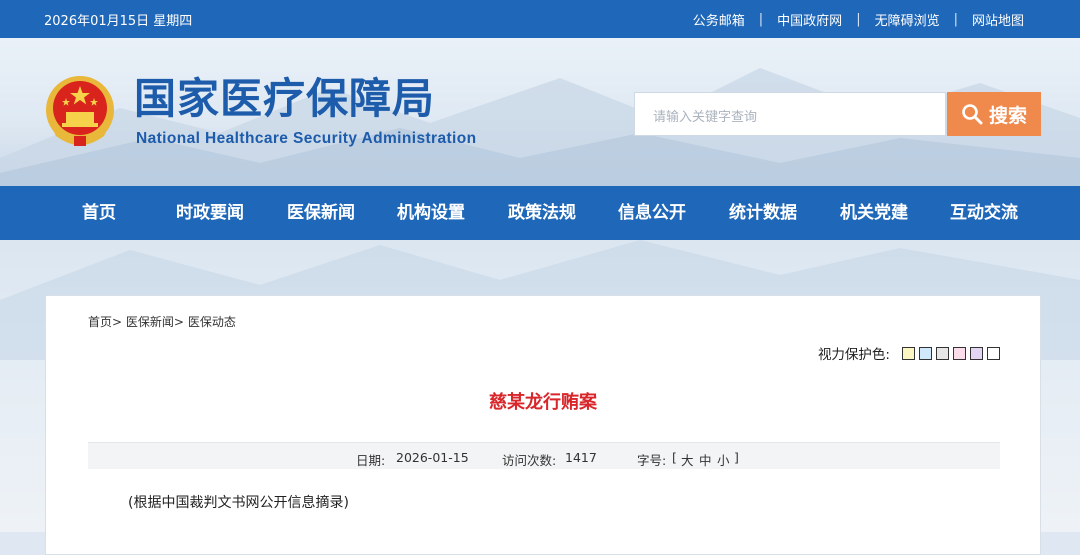 The width and height of the screenshot is (1080, 555). What do you see at coordinates (1007, 115) in the screenshot?
I see `search-button-label: 搜索` at bounding box center [1007, 115].